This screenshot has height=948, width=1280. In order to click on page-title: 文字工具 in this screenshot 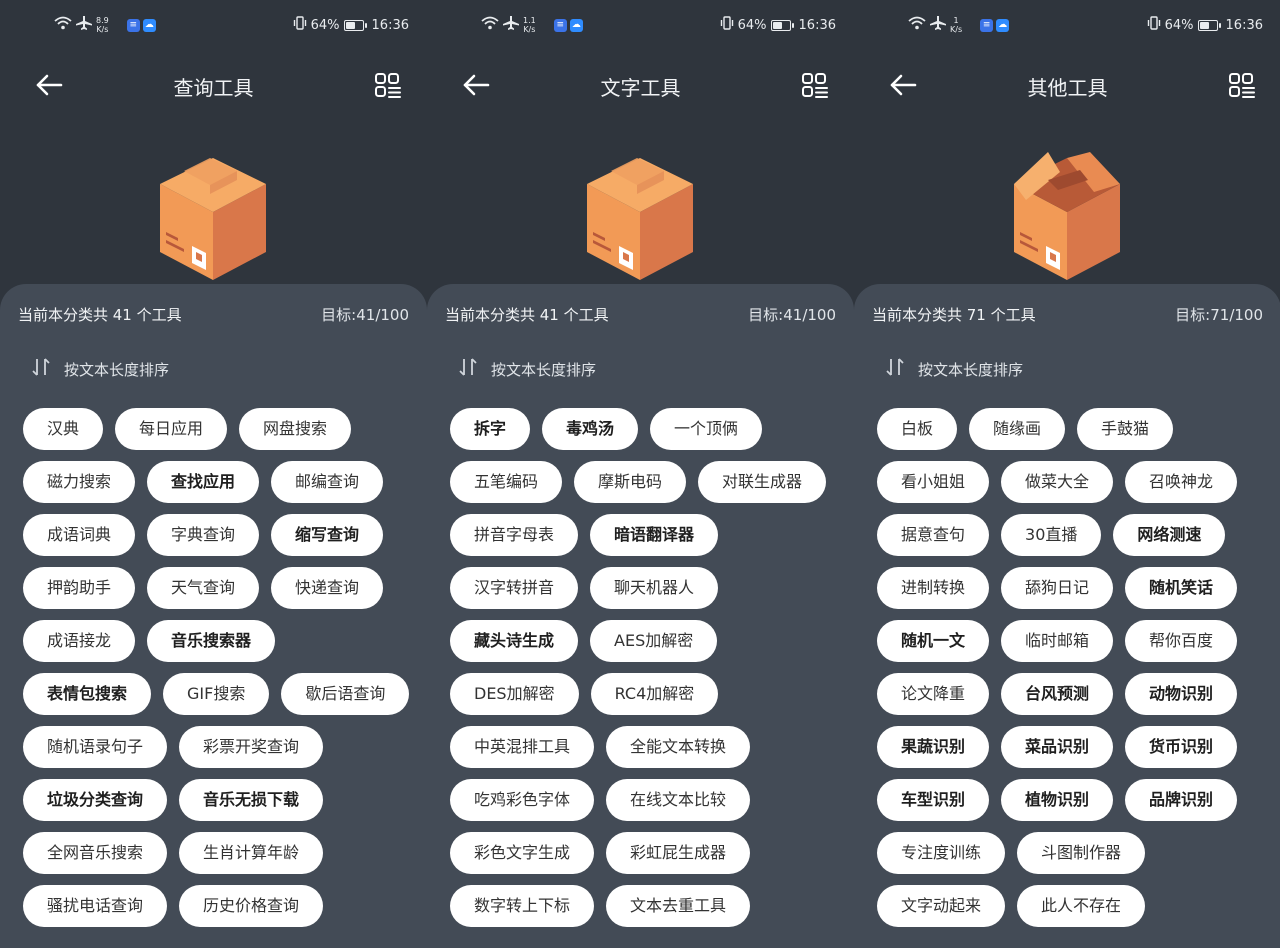, I will do `click(640, 88)`.